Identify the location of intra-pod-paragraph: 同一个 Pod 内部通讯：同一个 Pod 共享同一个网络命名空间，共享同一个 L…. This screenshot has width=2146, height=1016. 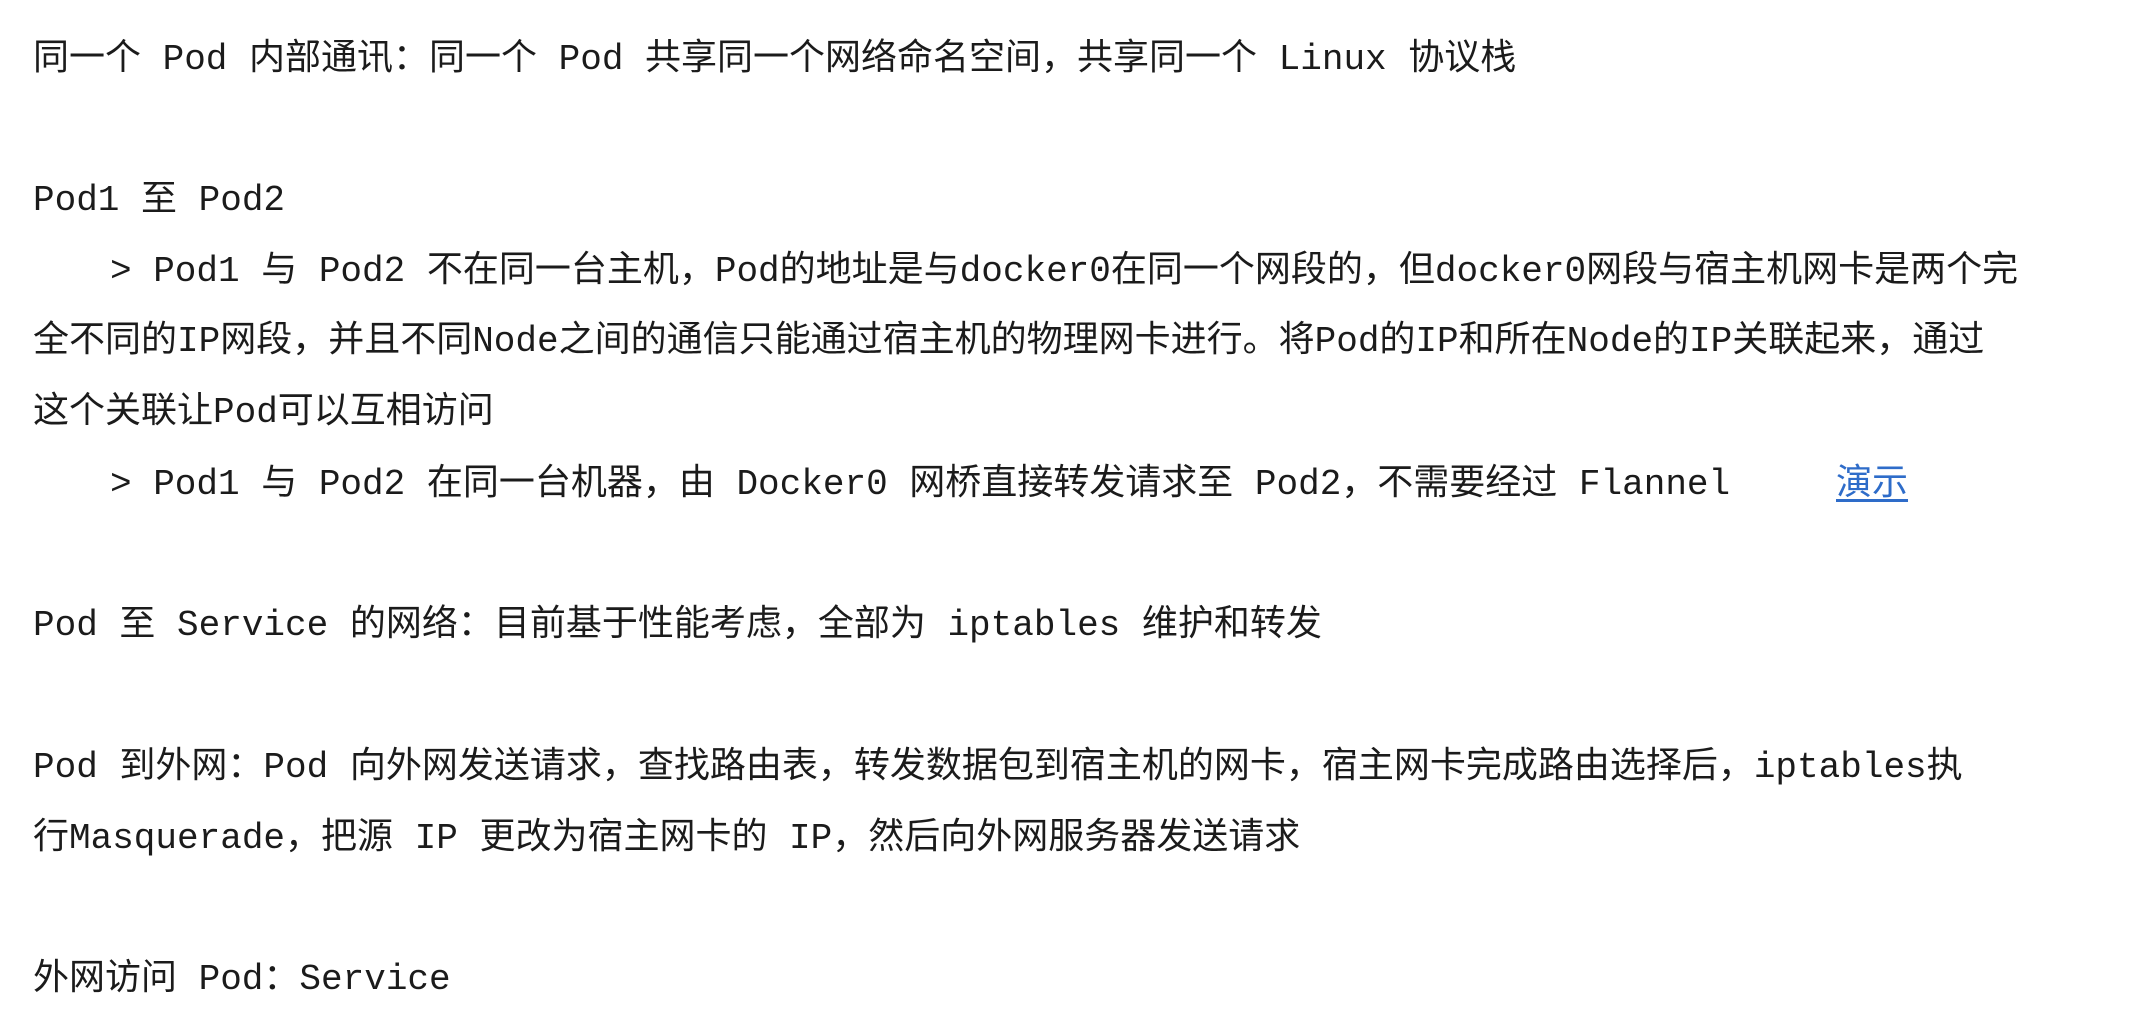
(775, 59).